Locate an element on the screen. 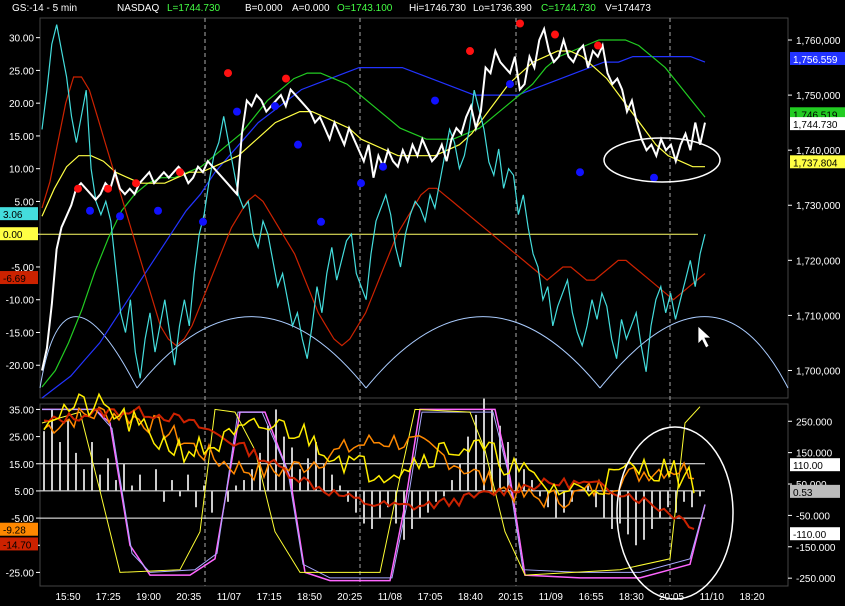 This screenshot has width=845, height=606. y-tick-label-right: 1,760,000 is located at coordinates (818, 41).